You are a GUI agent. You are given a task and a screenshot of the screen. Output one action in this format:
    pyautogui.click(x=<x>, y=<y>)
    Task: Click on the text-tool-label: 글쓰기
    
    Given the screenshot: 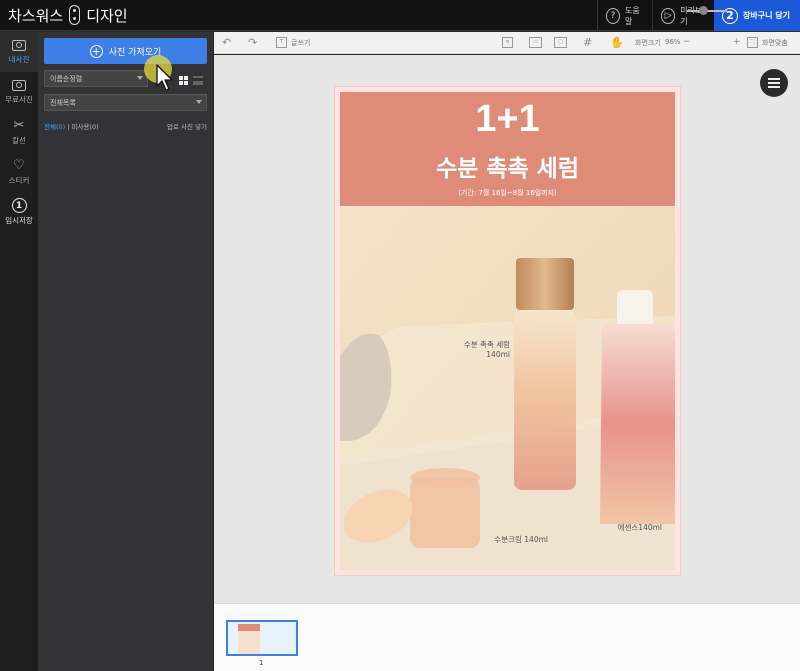 What is the action you would take?
    pyautogui.click(x=300, y=43)
    